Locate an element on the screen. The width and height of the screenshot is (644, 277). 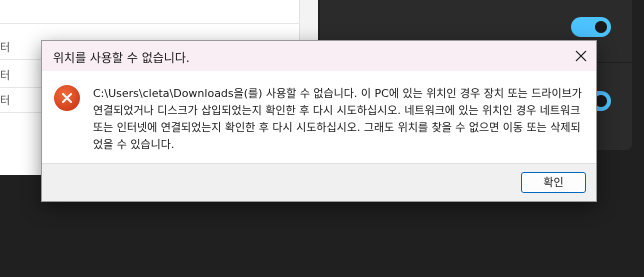
close-button is located at coordinates (581, 56).